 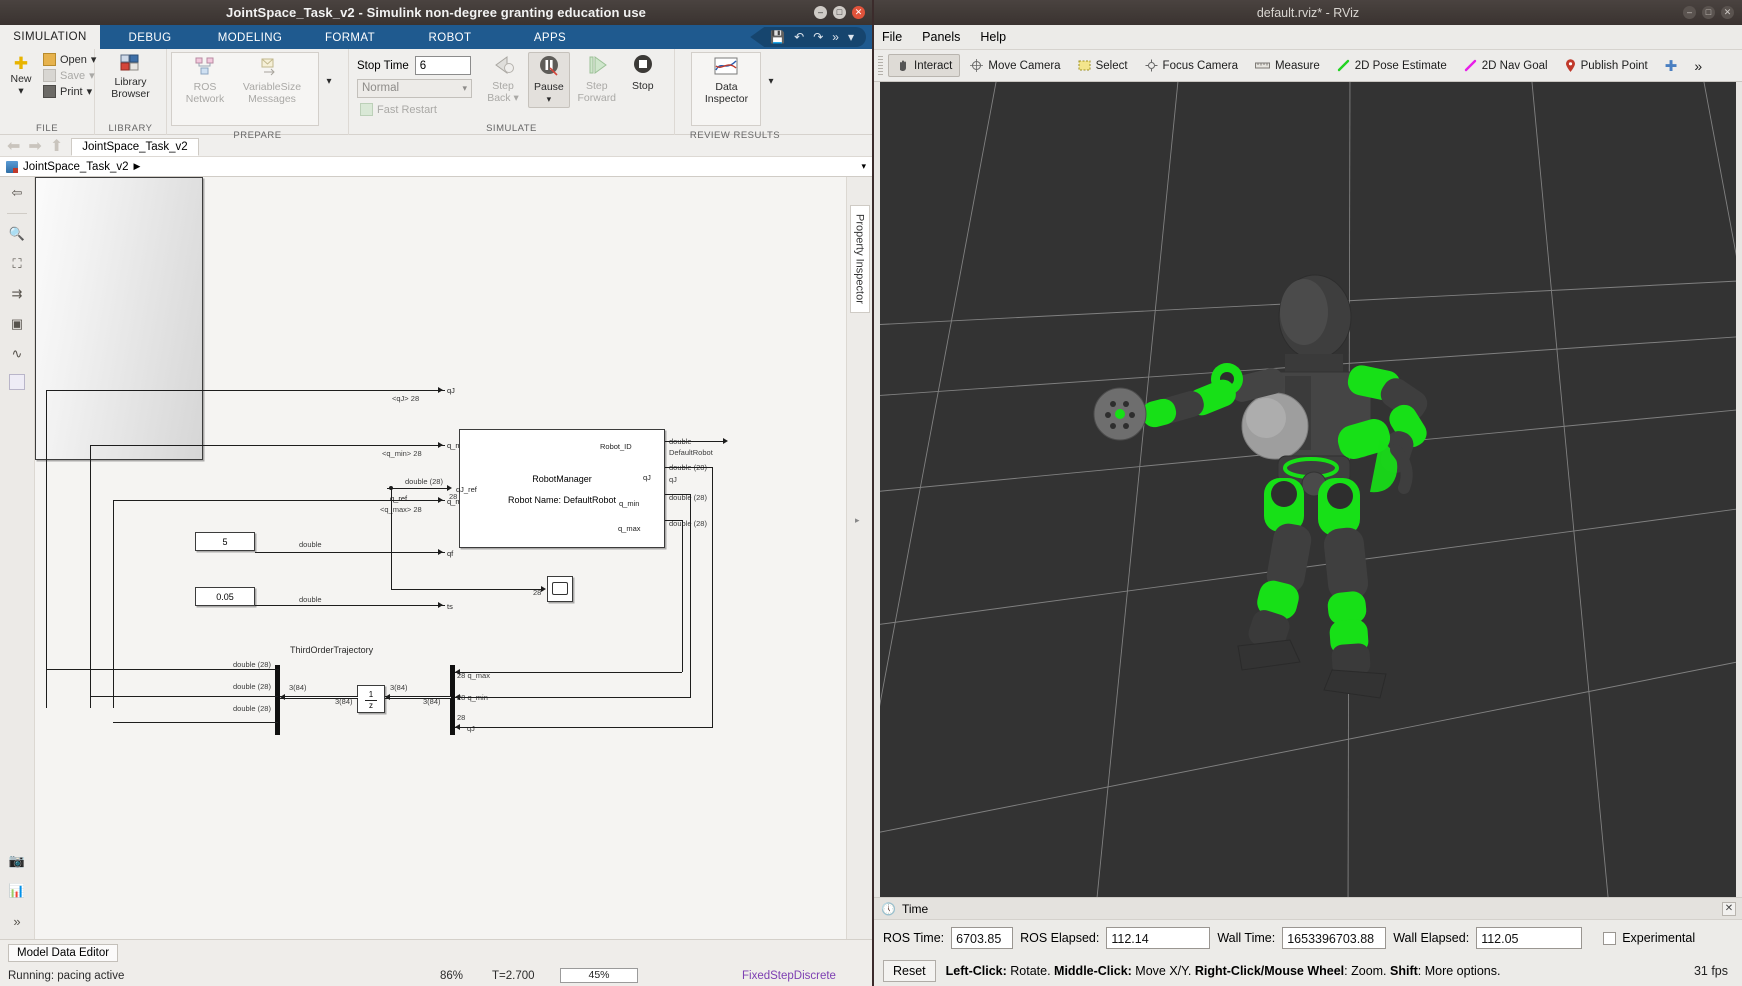 I want to click on port-label-out-qJ: qJ, so click(x=647, y=477).